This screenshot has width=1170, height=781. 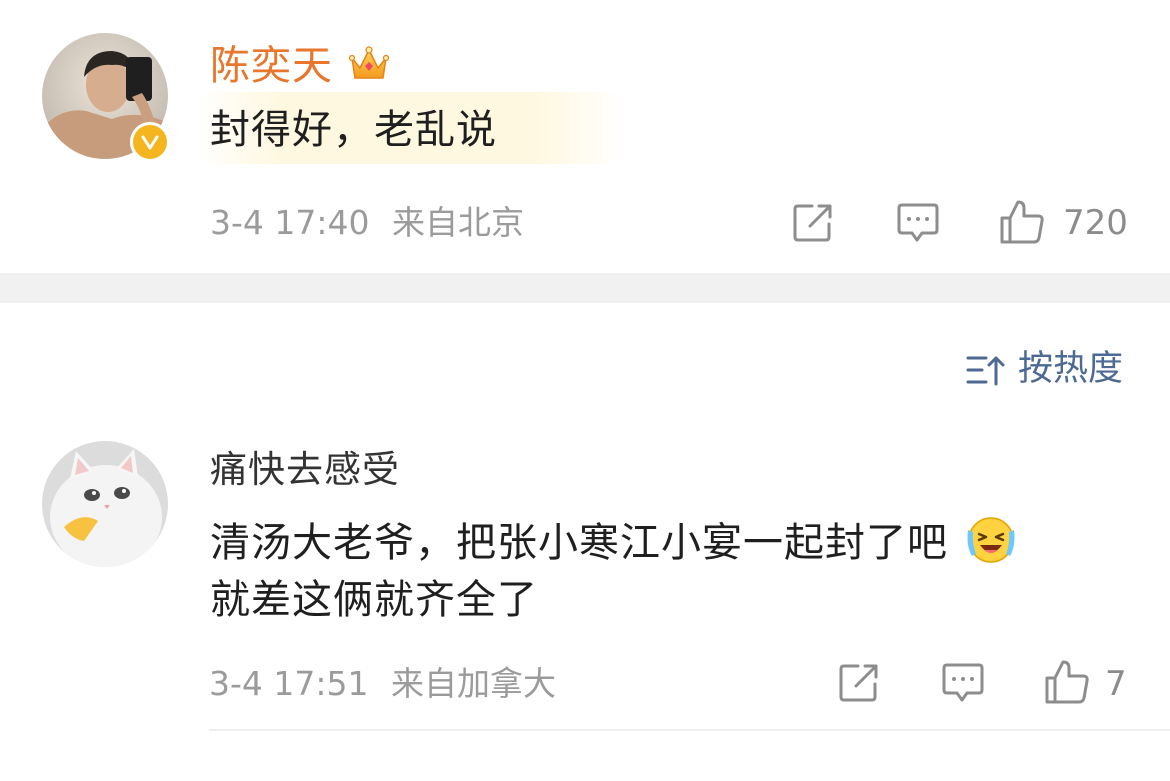 I want to click on location: 来自加拿大, so click(x=473, y=683).